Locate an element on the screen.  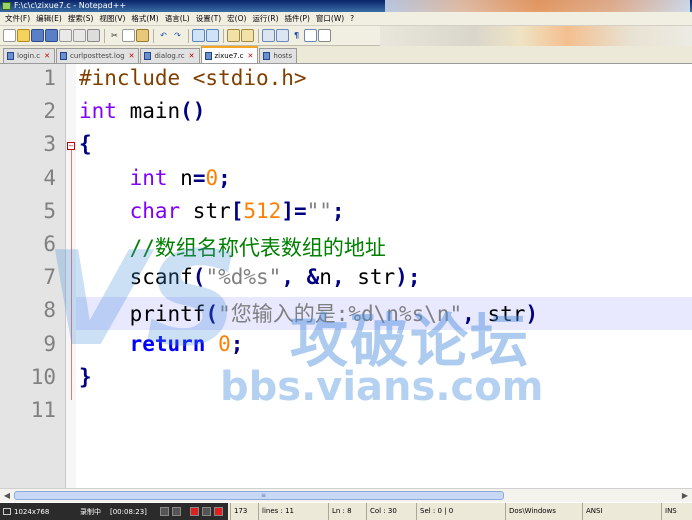
menu-search: 搜索(S) is located at coordinates (81, 18).